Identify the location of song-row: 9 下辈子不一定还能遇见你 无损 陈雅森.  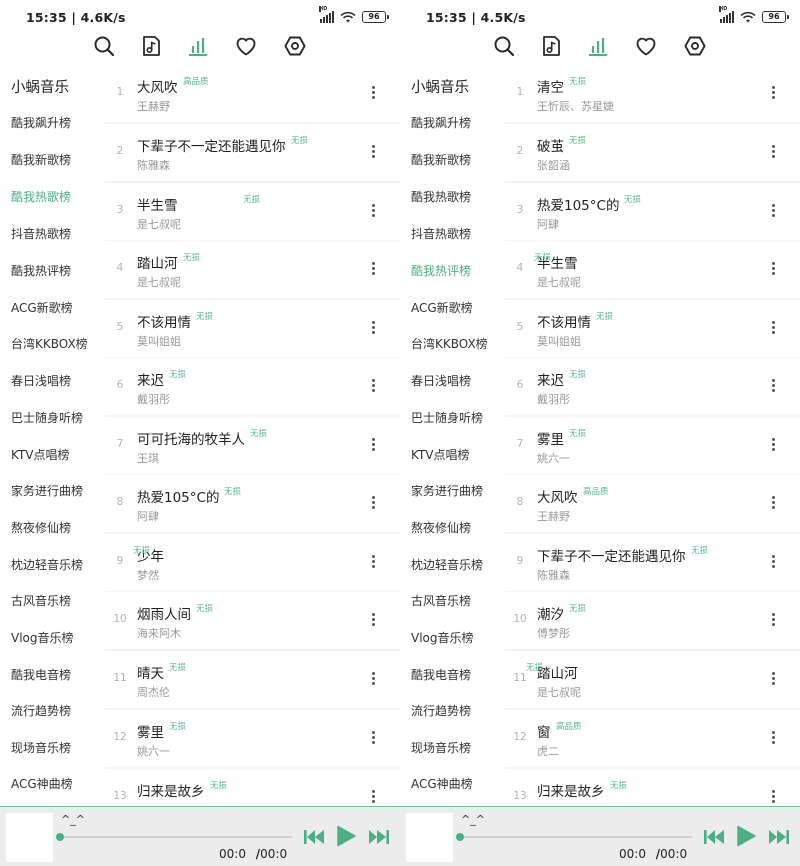
(652, 562).